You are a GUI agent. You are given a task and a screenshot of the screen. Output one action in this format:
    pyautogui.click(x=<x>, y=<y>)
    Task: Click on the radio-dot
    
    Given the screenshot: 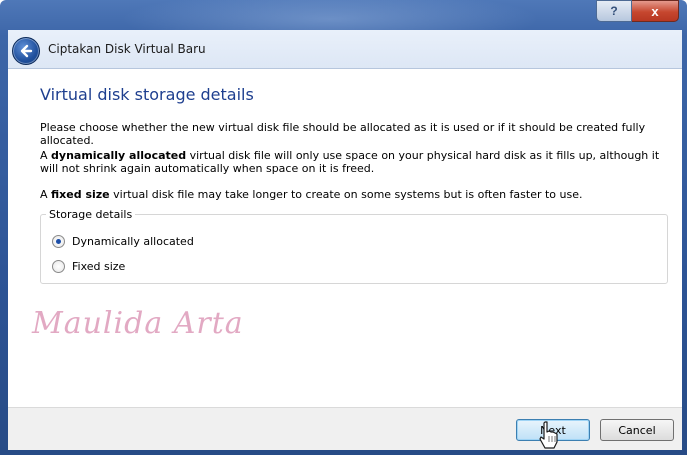 What is the action you would take?
    pyautogui.click(x=58, y=241)
    